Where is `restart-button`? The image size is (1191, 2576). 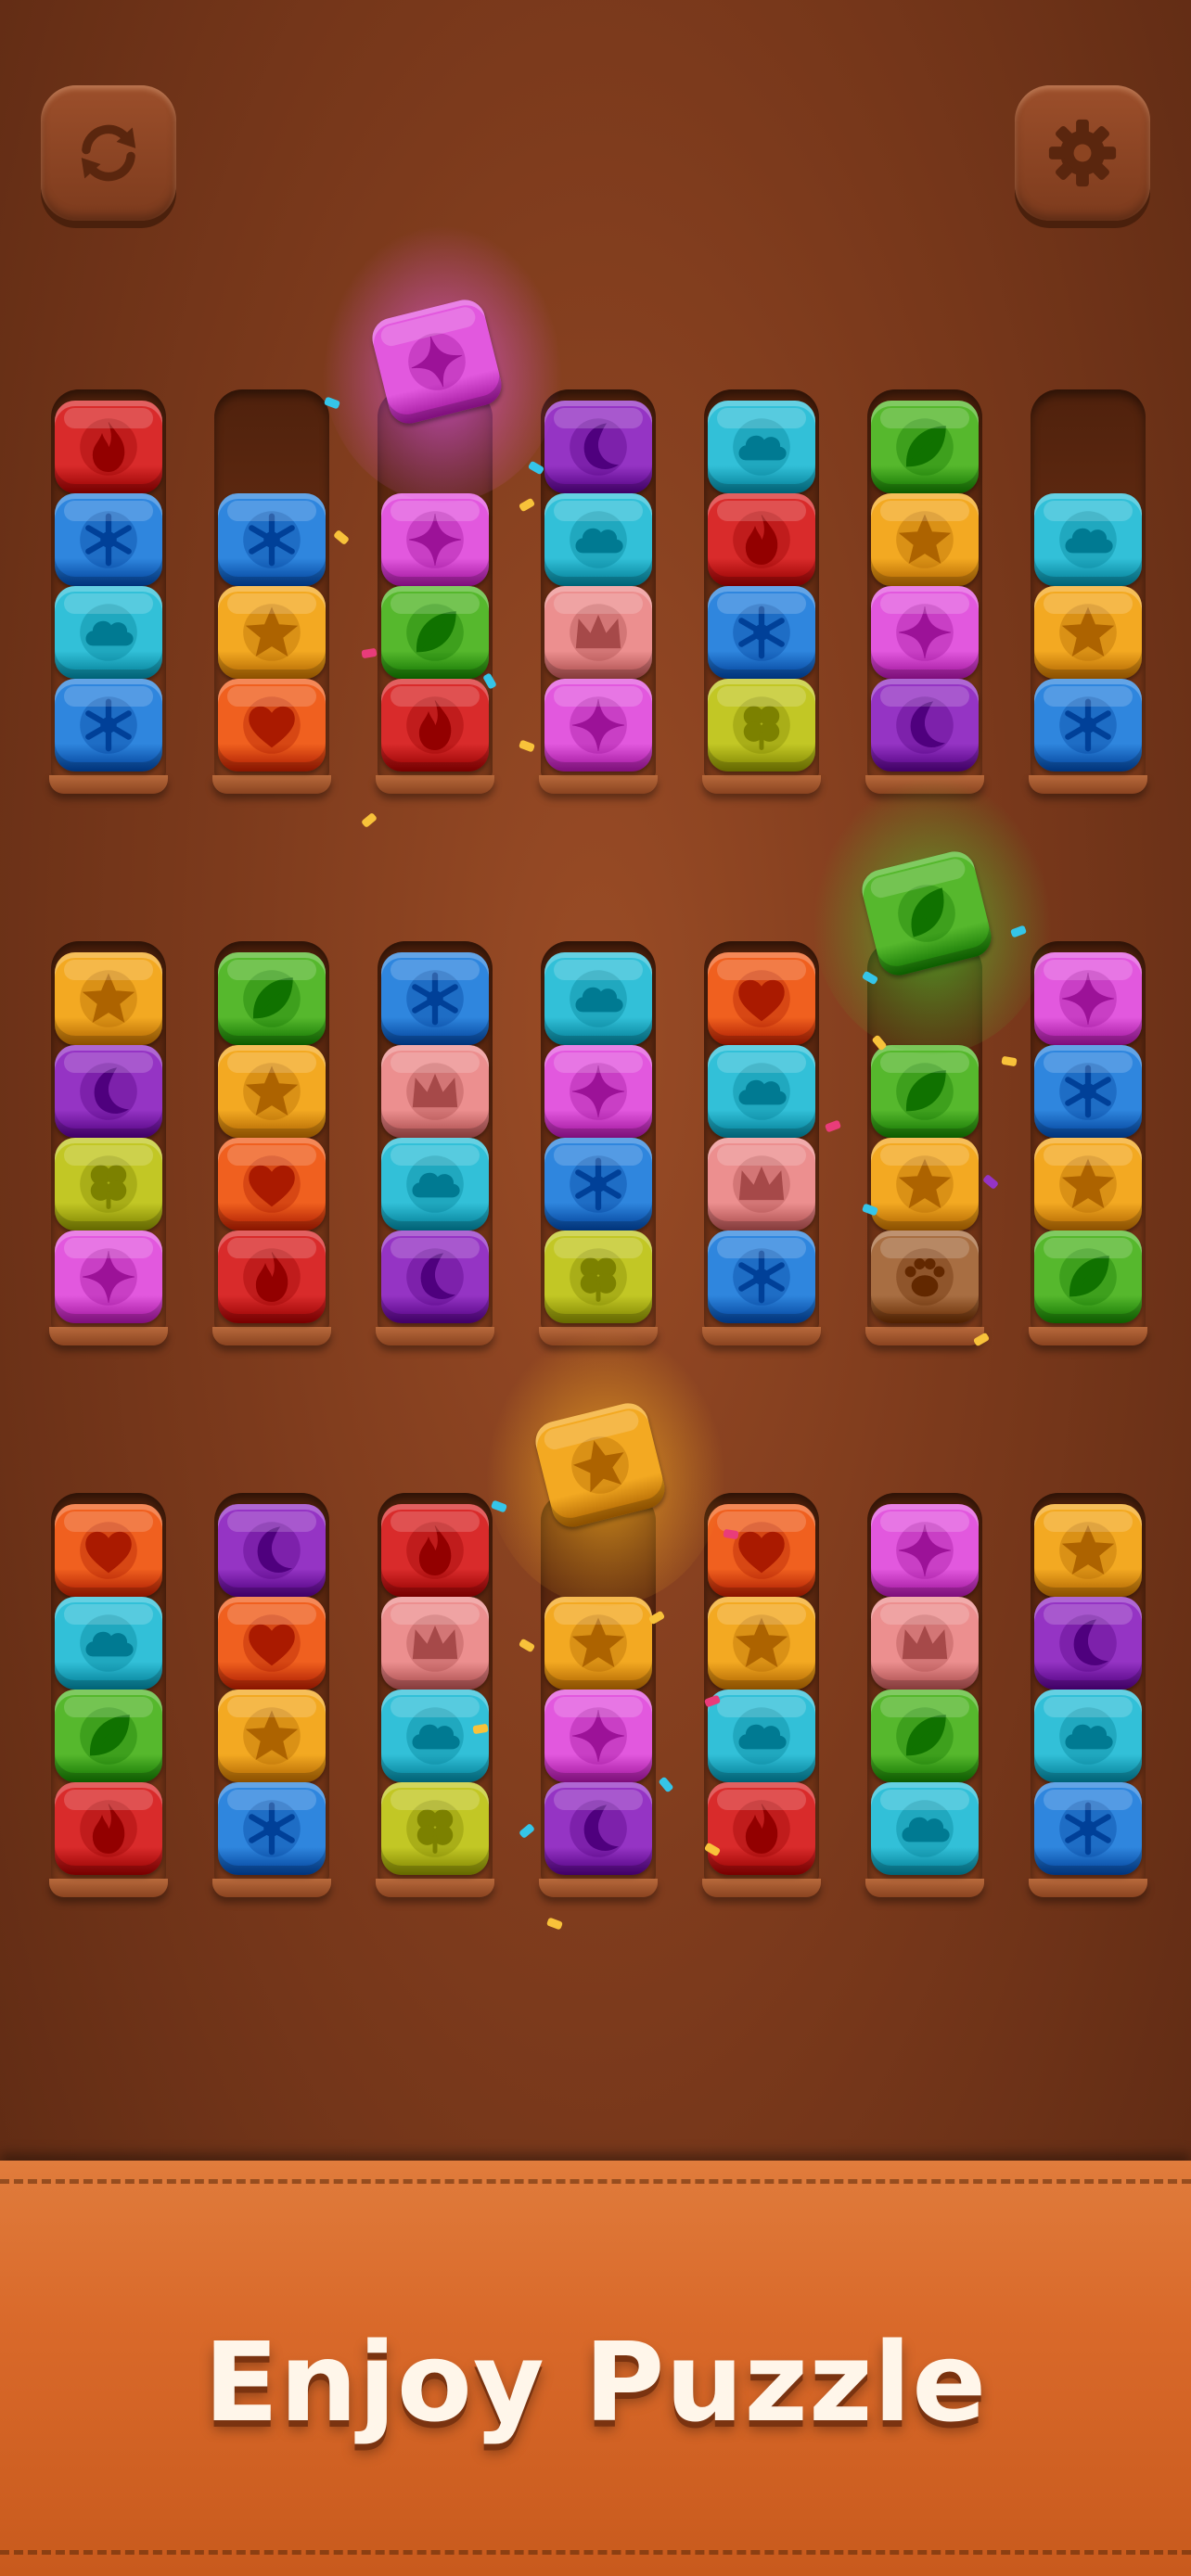 restart-button is located at coordinates (108, 153).